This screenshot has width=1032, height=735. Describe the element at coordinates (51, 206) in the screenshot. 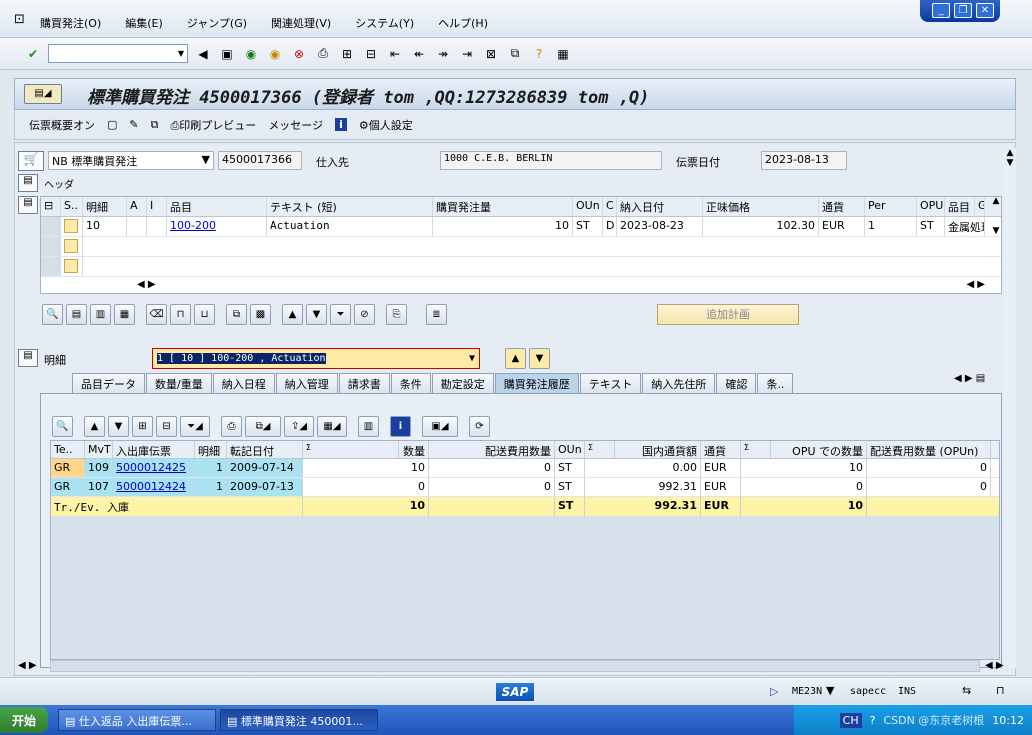

I see `select-all-icon: ⊟` at that location.